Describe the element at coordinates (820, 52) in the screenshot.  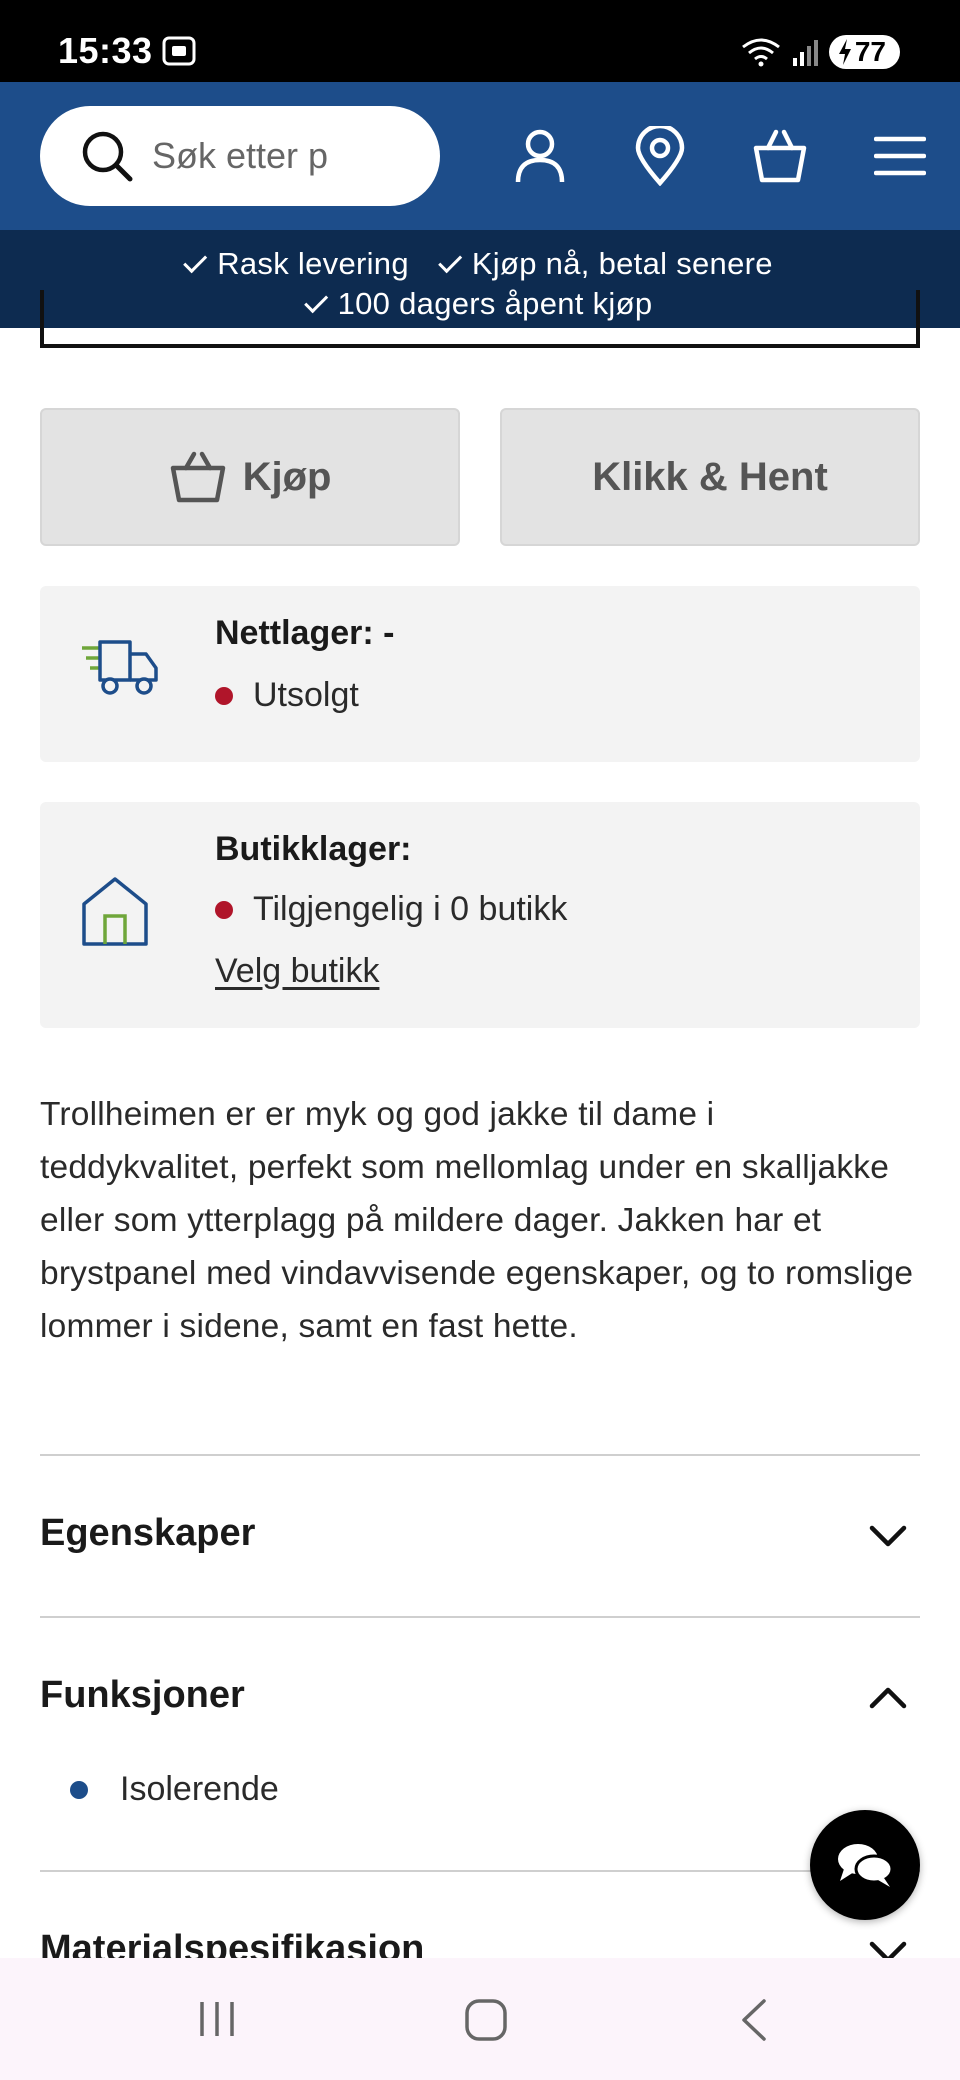
I see `status-right: 77` at that location.